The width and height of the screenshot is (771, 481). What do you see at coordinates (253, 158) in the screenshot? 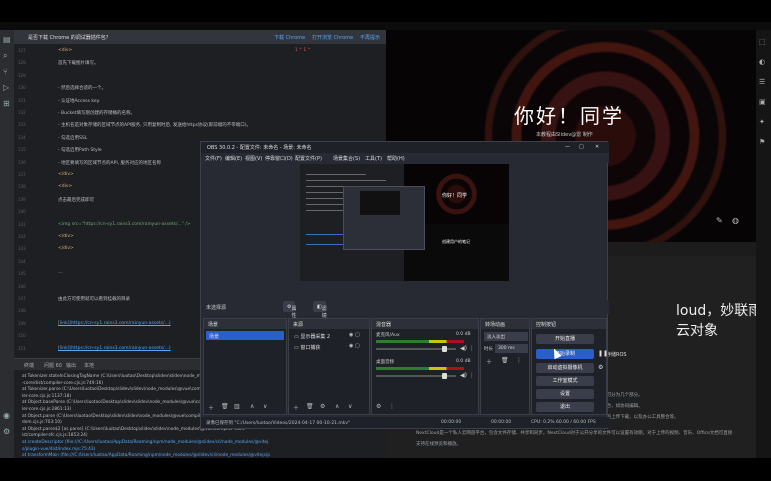
I see `obs-menu-item: 视图(V)` at bounding box center [253, 158].